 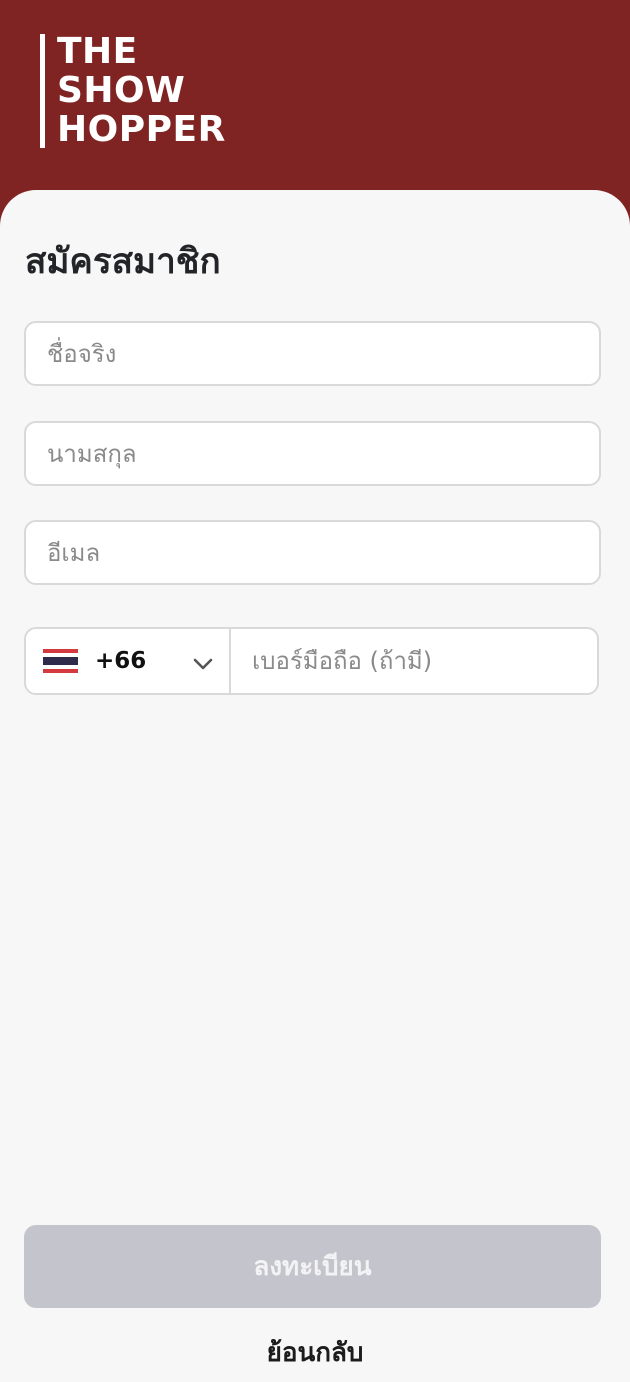 I want to click on first-name-field, so click(x=312, y=353).